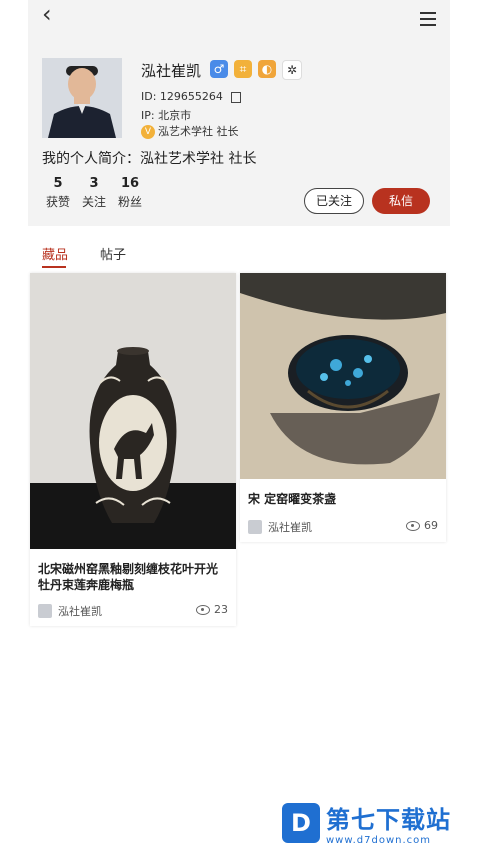  I want to click on user-name: 泓社崔凯, so click(171, 71).